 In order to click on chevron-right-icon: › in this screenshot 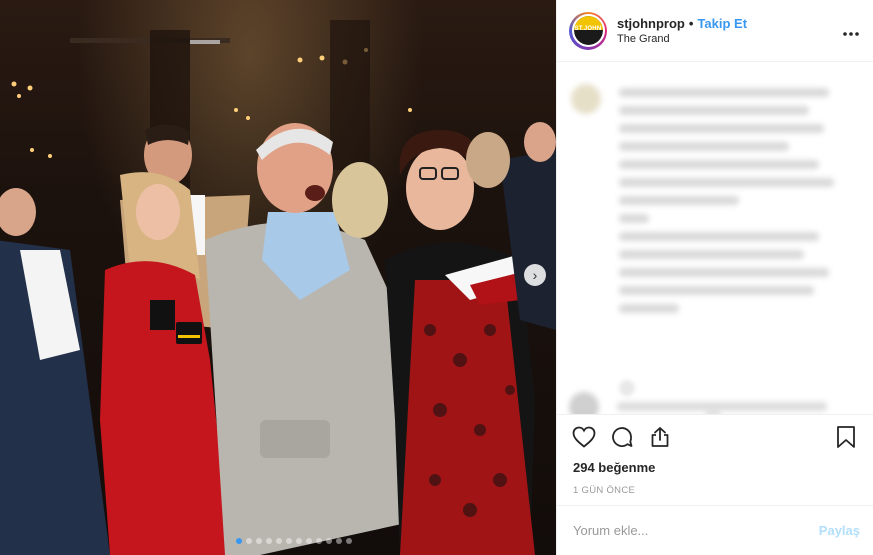, I will do `click(535, 275)`.